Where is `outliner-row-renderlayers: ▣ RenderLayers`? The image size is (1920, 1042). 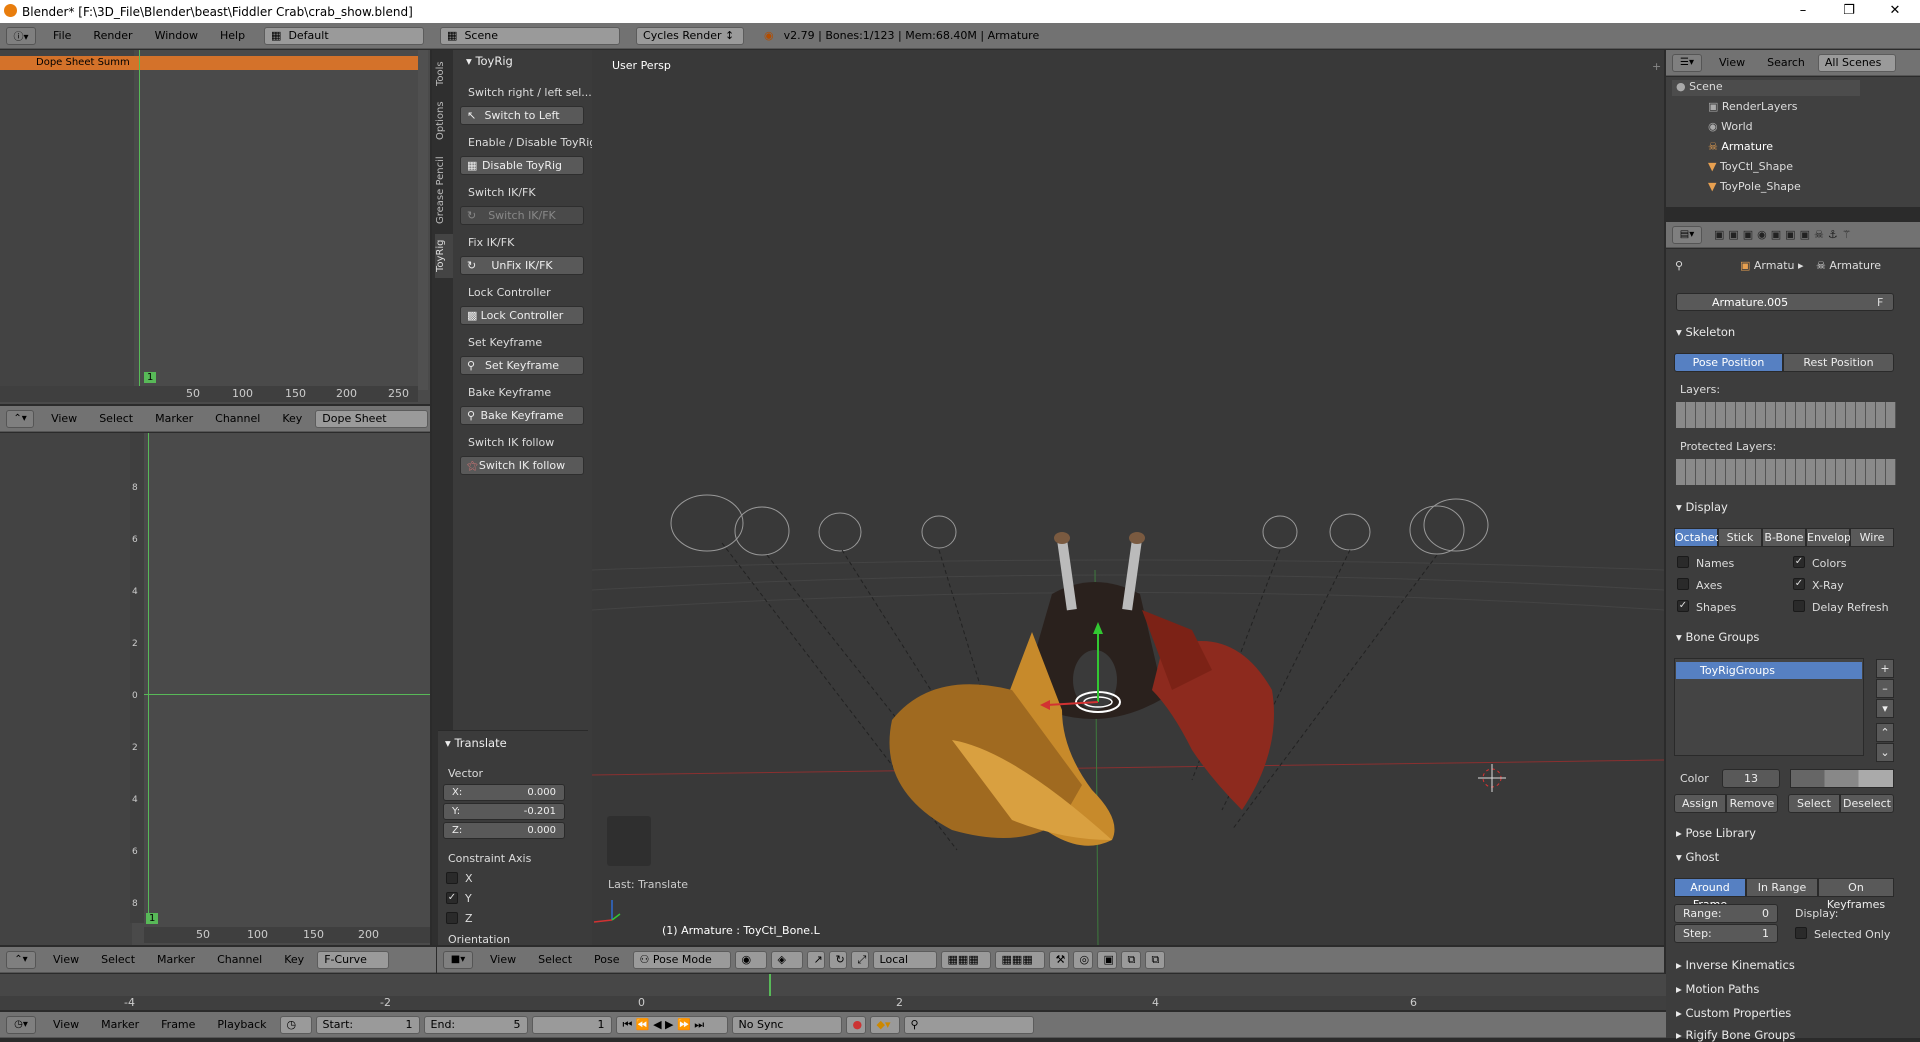 outliner-row-renderlayers: ▣ RenderLayers is located at coordinates (1752, 106).